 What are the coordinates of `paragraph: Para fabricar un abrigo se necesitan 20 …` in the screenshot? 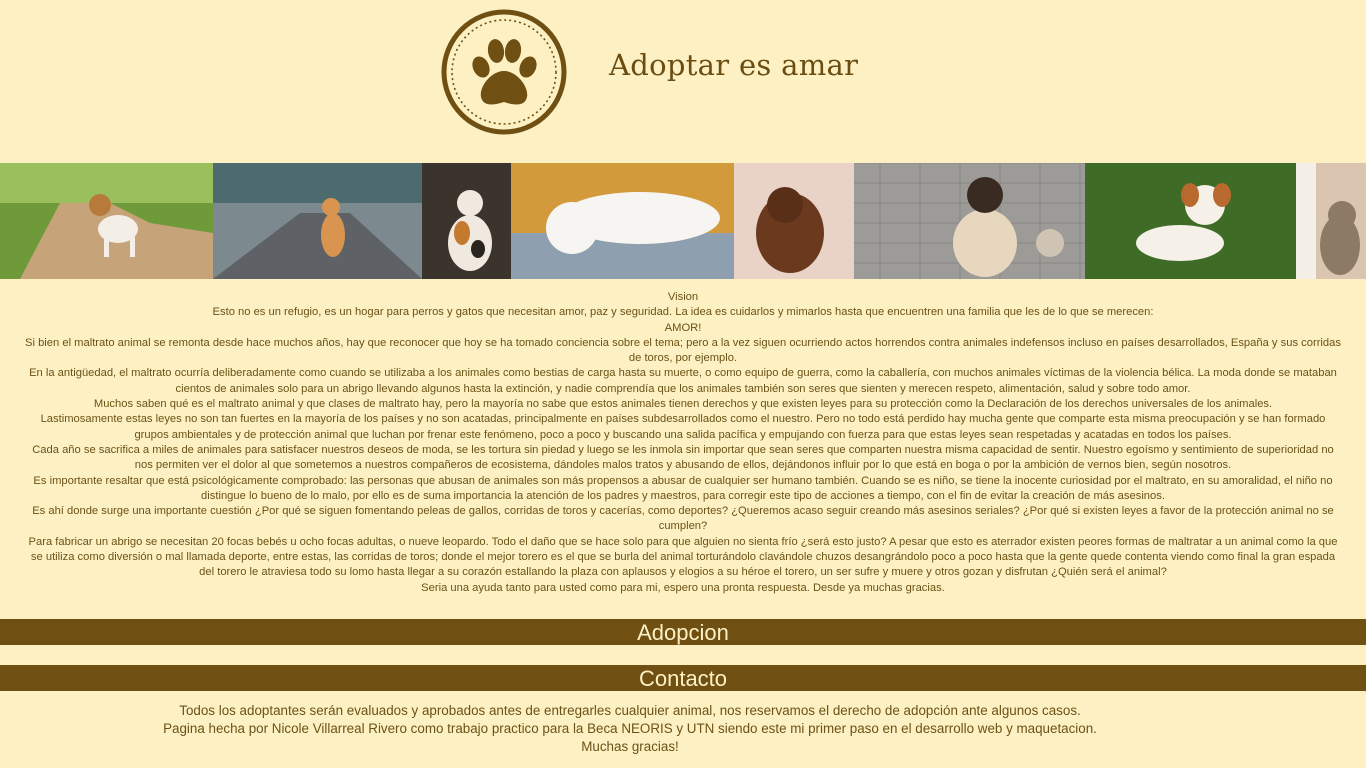 It's located at (683, 557).